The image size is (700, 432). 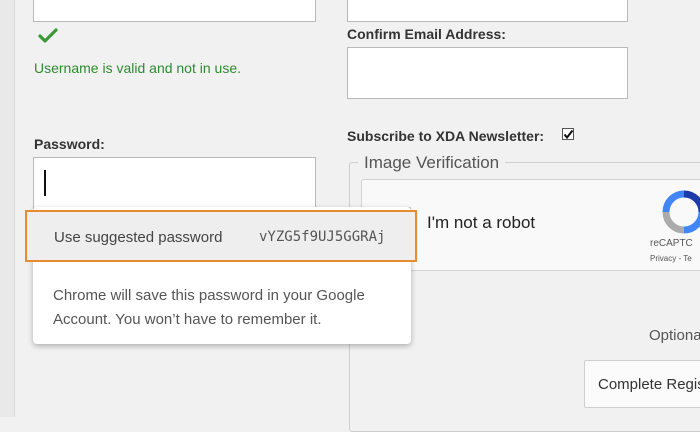 What do you see at coordinates (446, 136) in the screenshot?
I see `newsletter-label: Subscribe to XDA Newsletter:` at bounding box center [446, 136].